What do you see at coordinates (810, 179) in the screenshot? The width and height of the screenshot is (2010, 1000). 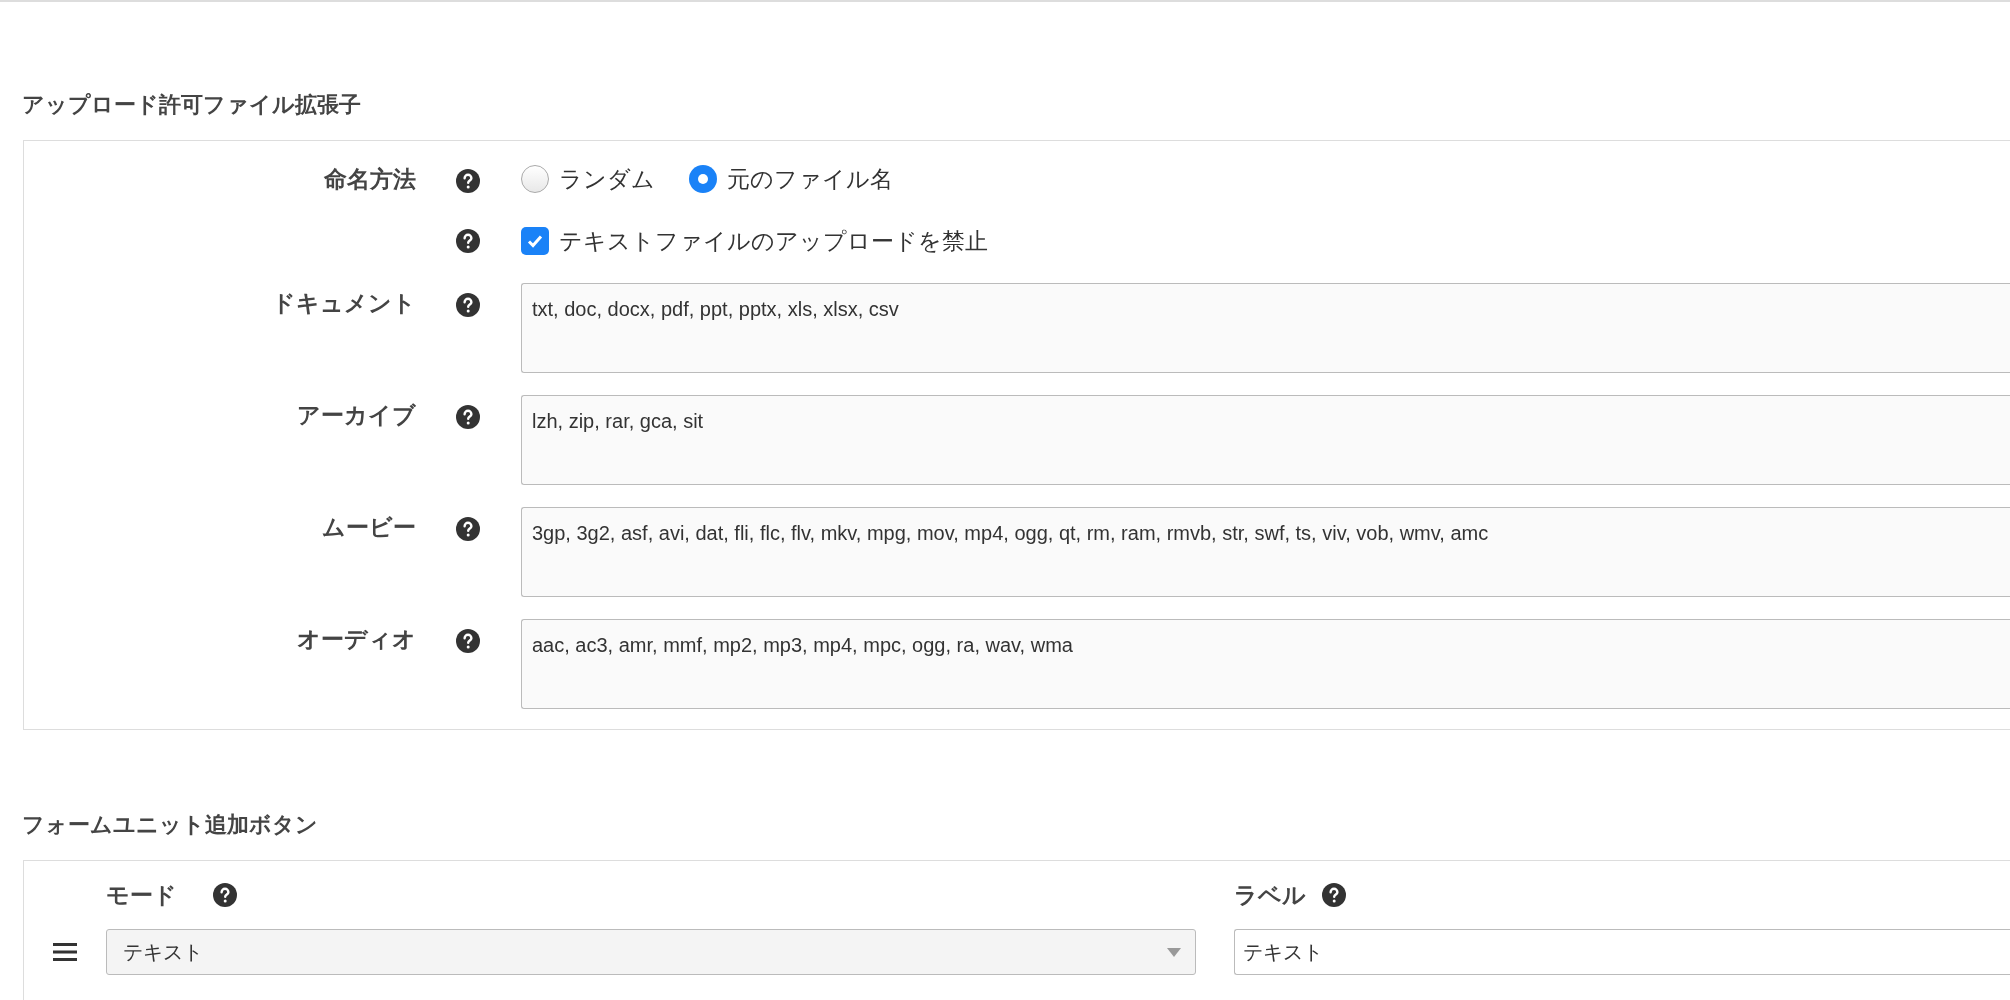 I see `radio-label: 元のファイル名` at bounding box center [810, 179].